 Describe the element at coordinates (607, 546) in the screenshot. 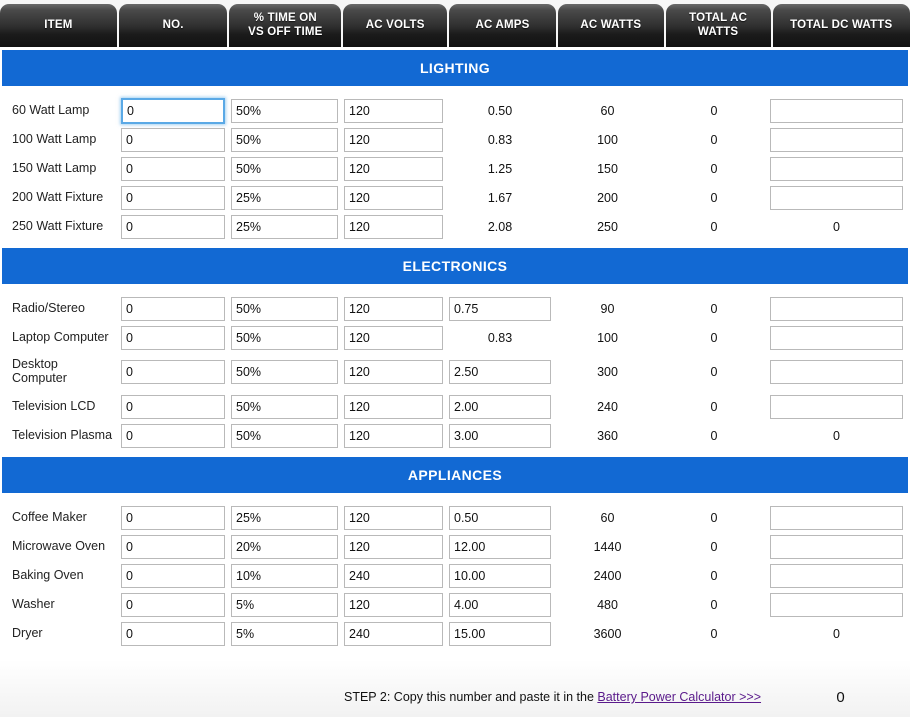

I see `row-watts-cell: 1440` at that location.